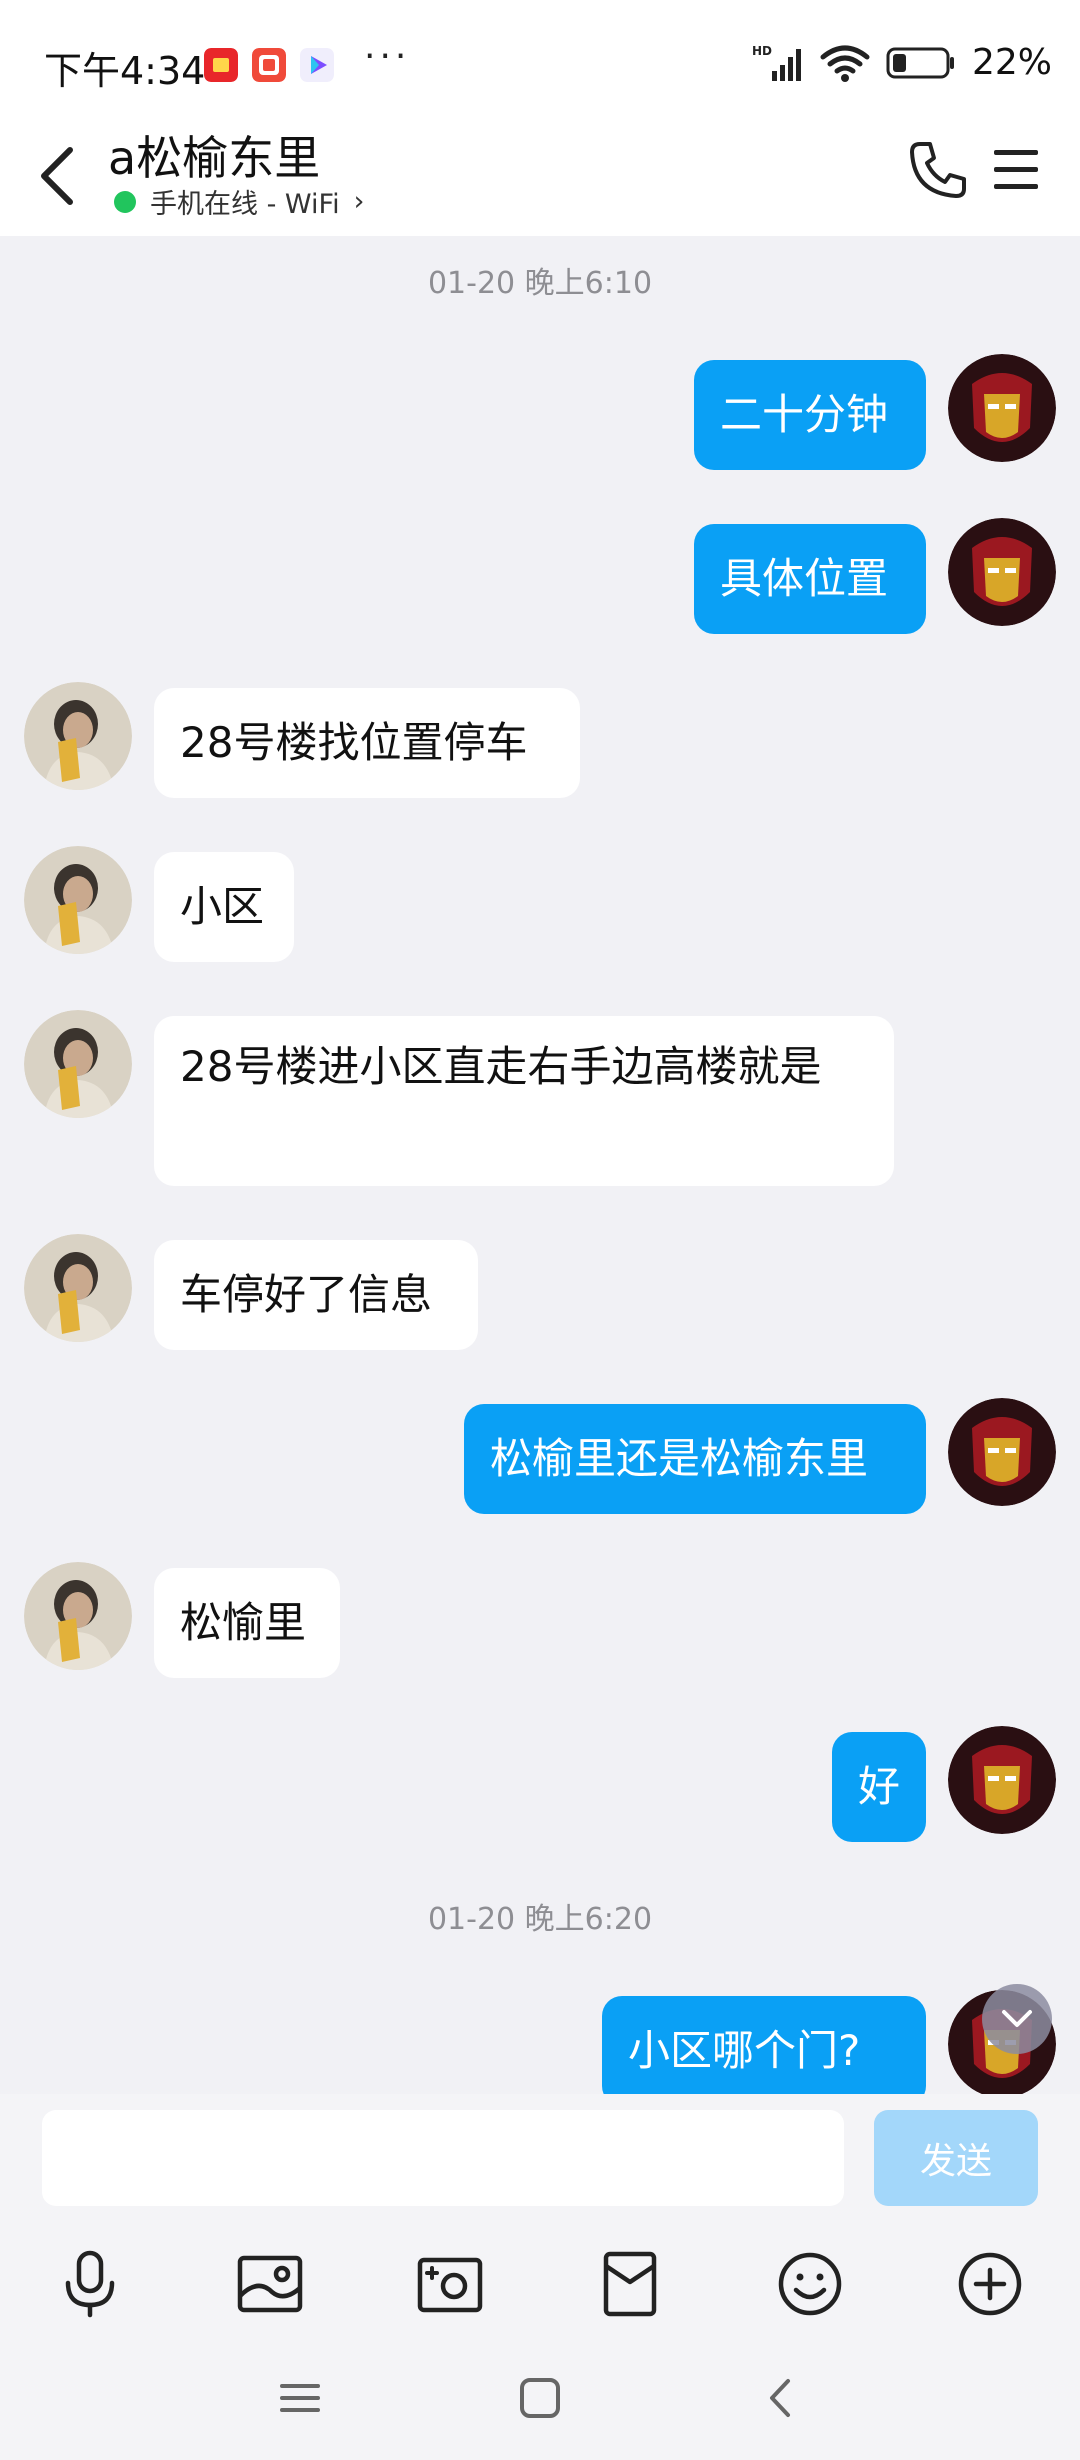 This screenshot has height=2460, width=1080. Describe the element at coordinates (540, 283) in the screenshot. I see `message-timestamp: 01-20 晚上6:10` at that location.